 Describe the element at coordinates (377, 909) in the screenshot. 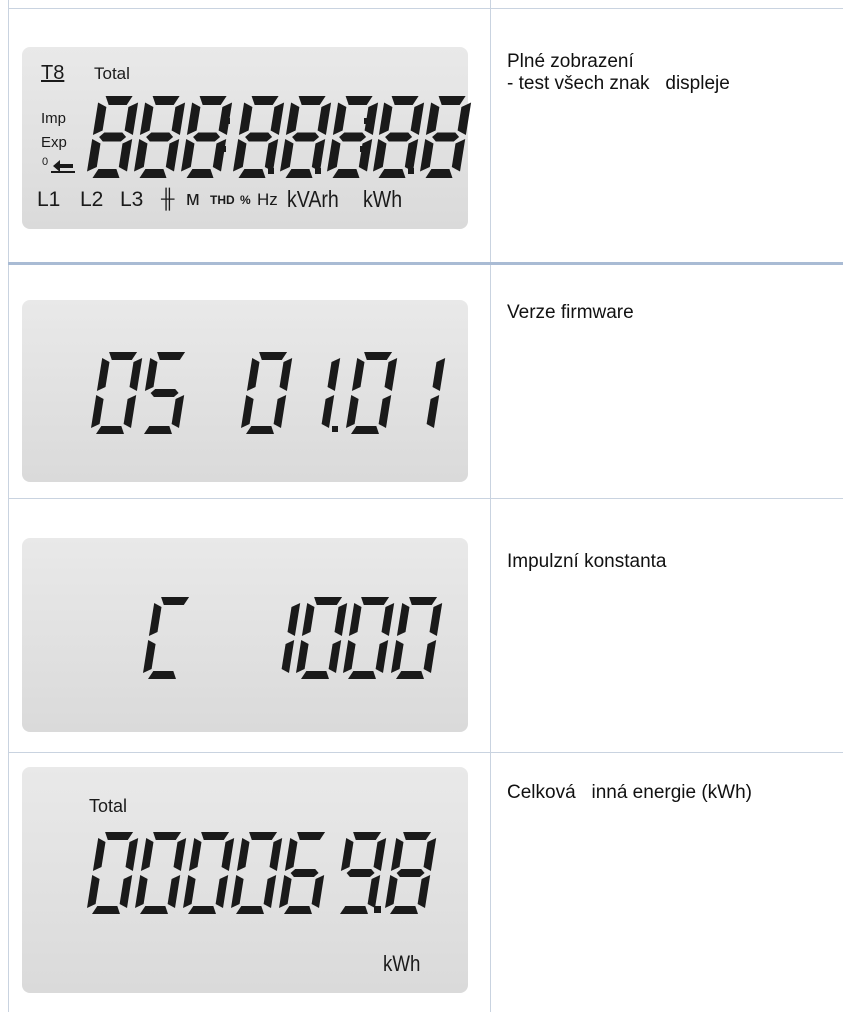

I see `lcd-decimal-dot` at that location.